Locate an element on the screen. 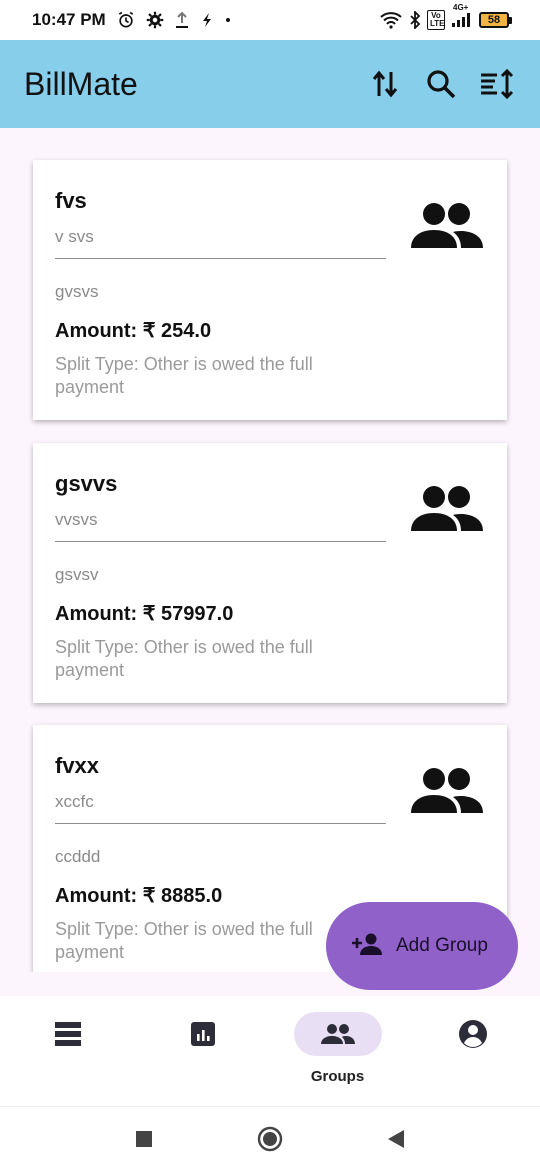 This screenshot has height=1170, width=540. upload-icon is located at coordinates (182, 20).